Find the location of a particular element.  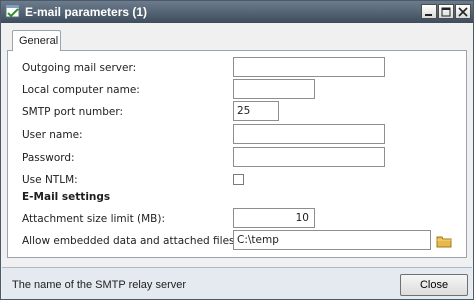

title-bar: E-mail parameters (1) is located at coordinates (237, 12).